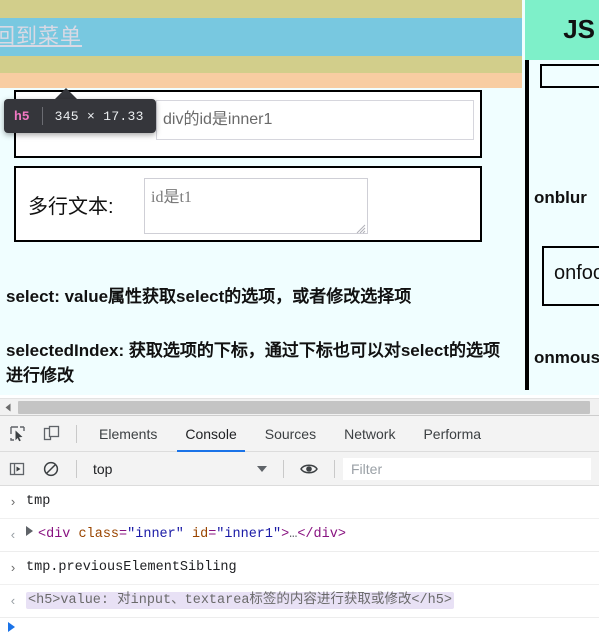 Image resolution: width=599 pixels, height=643 pixels. I want to click on console-input-marker-1: ›, so click(13, 502).